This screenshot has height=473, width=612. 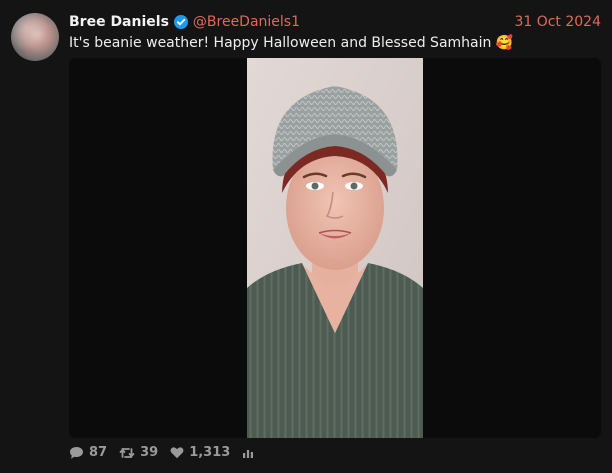 What do you see at coordinates (177, 453) in the screenshot?
I see `heart-icon` at bounding box center [177, 453].